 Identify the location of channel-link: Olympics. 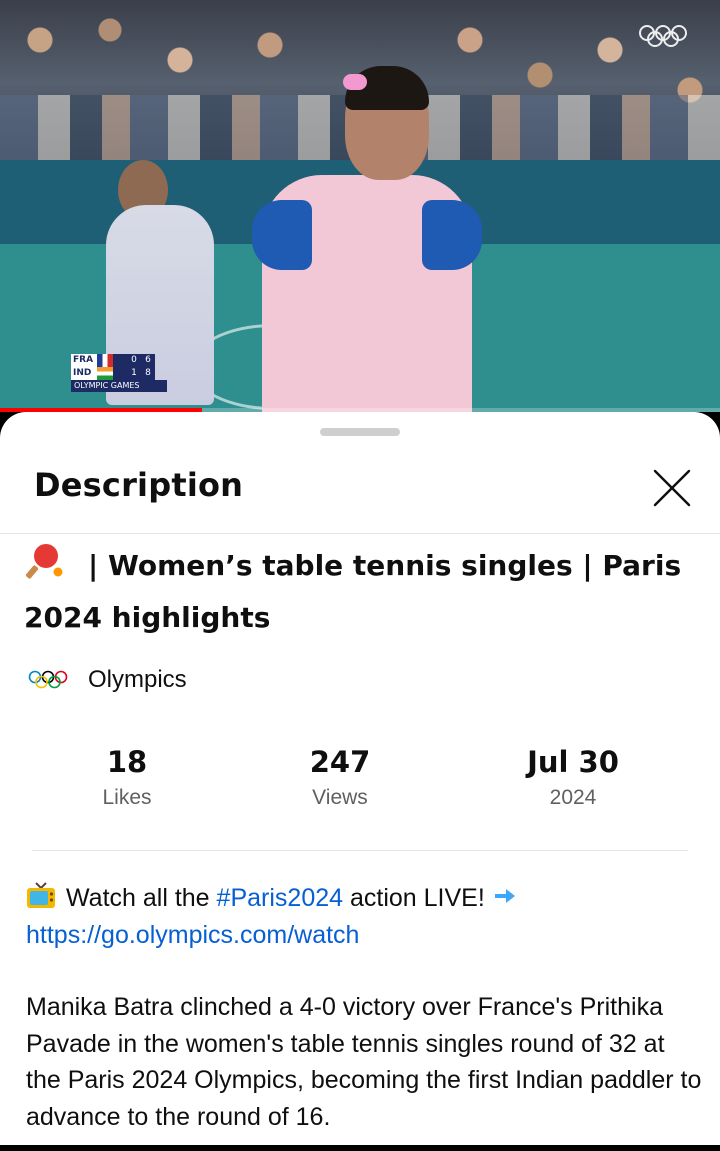
(107, 680).